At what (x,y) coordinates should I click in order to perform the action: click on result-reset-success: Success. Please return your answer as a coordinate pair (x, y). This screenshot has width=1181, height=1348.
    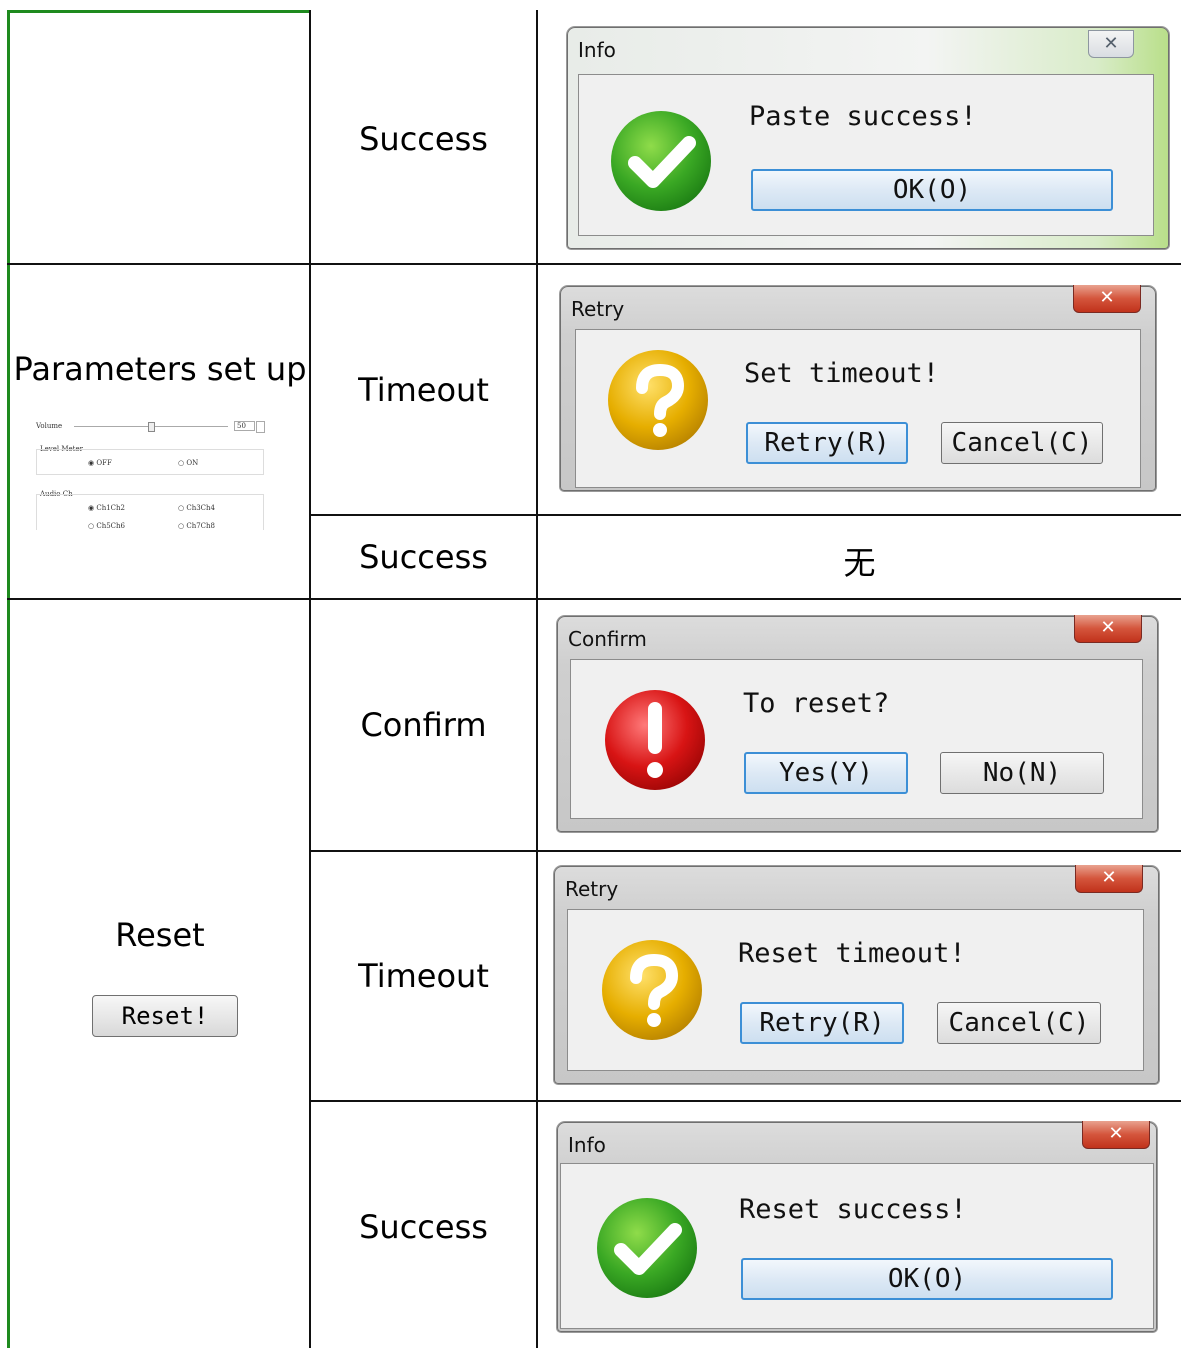
    Looking at the image, I should click on (423, 1227).